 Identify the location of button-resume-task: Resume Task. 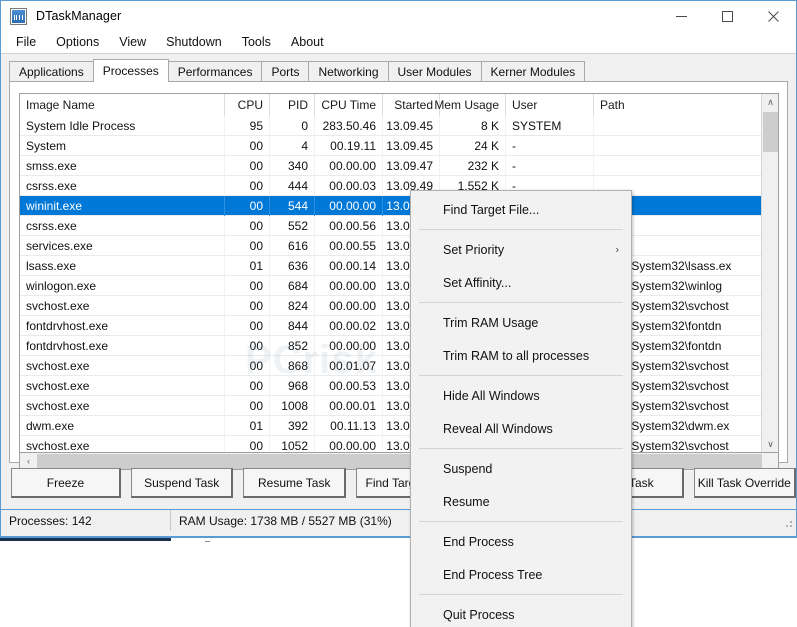
(294, 483).